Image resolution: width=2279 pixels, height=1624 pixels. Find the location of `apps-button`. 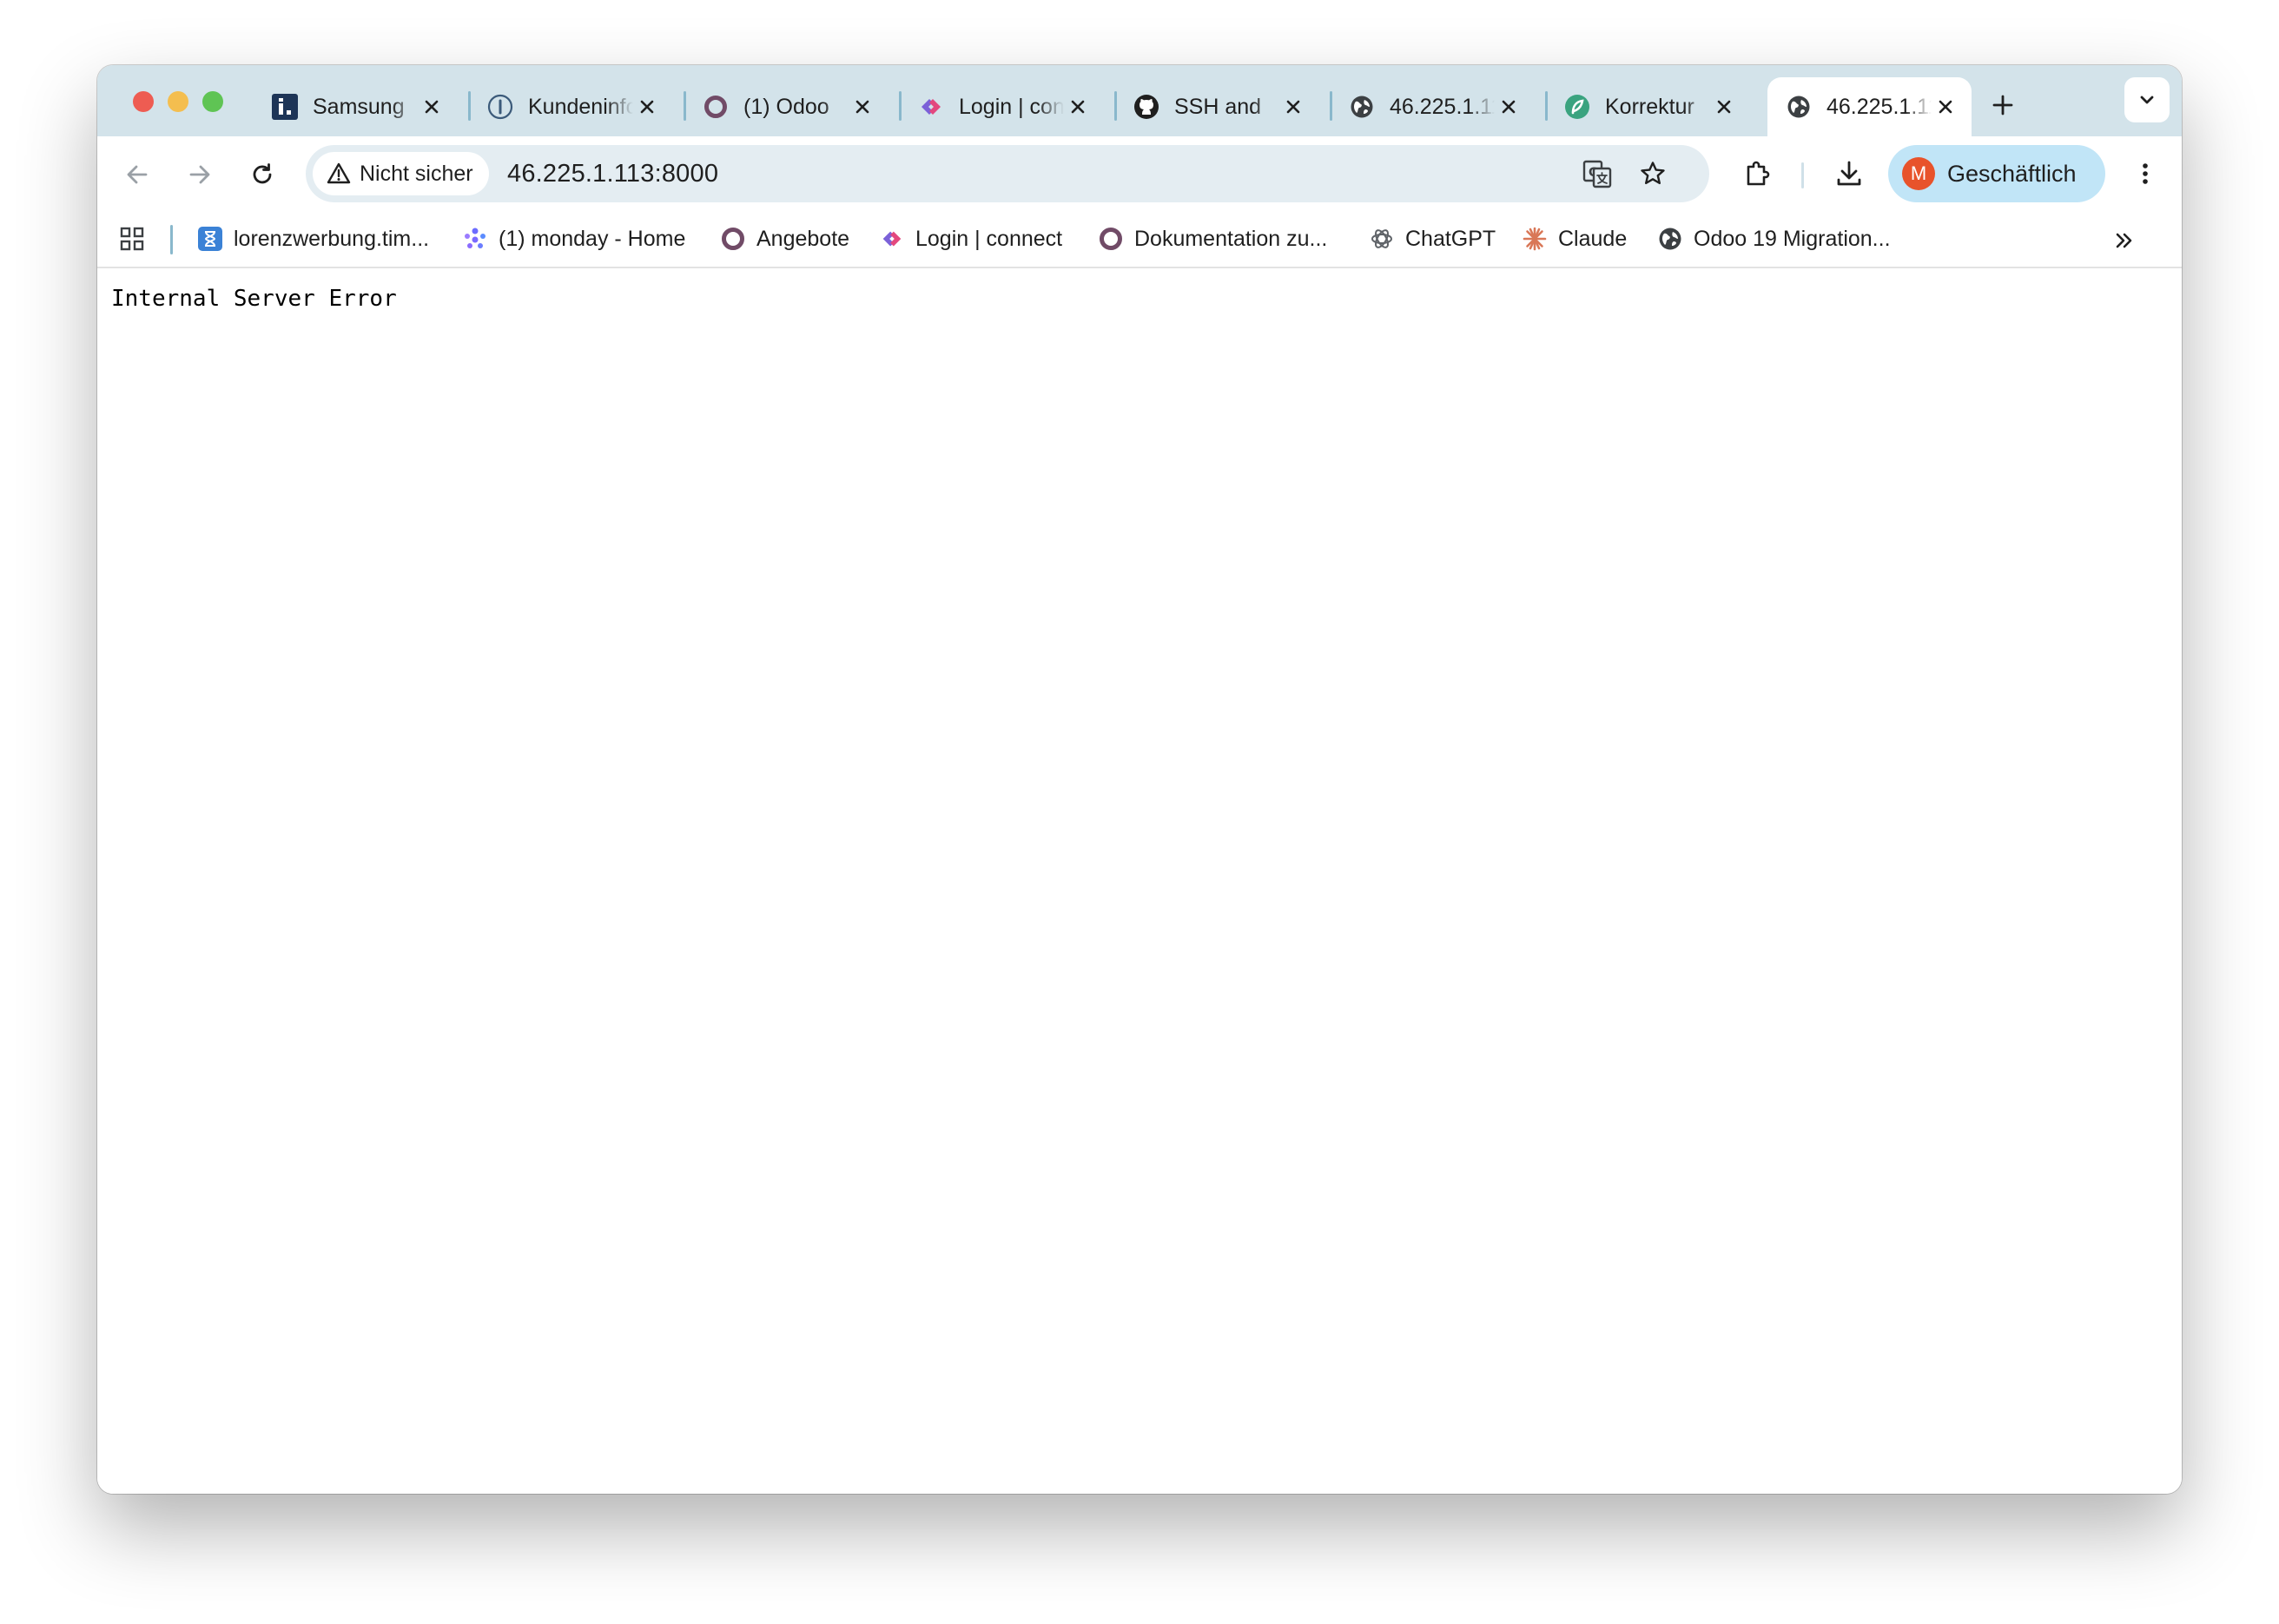

apps-button is located at coordinates (132, 238).